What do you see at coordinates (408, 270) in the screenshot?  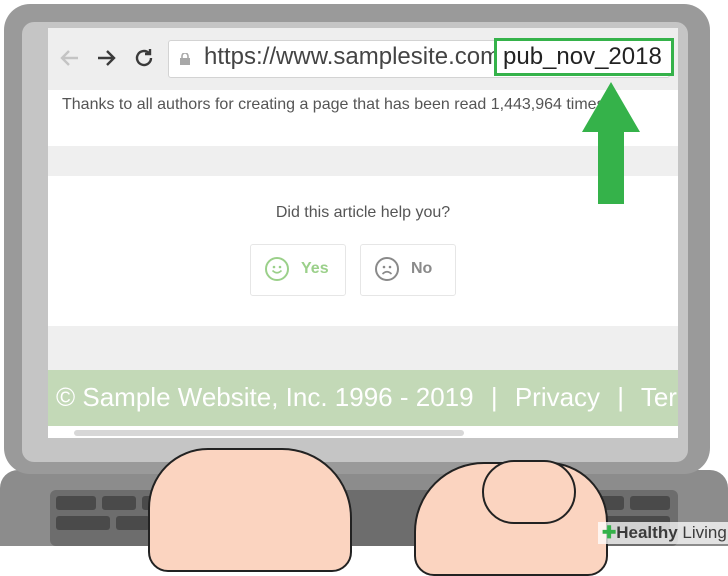 I see `no-button: No` at bounding box center [408, 270].